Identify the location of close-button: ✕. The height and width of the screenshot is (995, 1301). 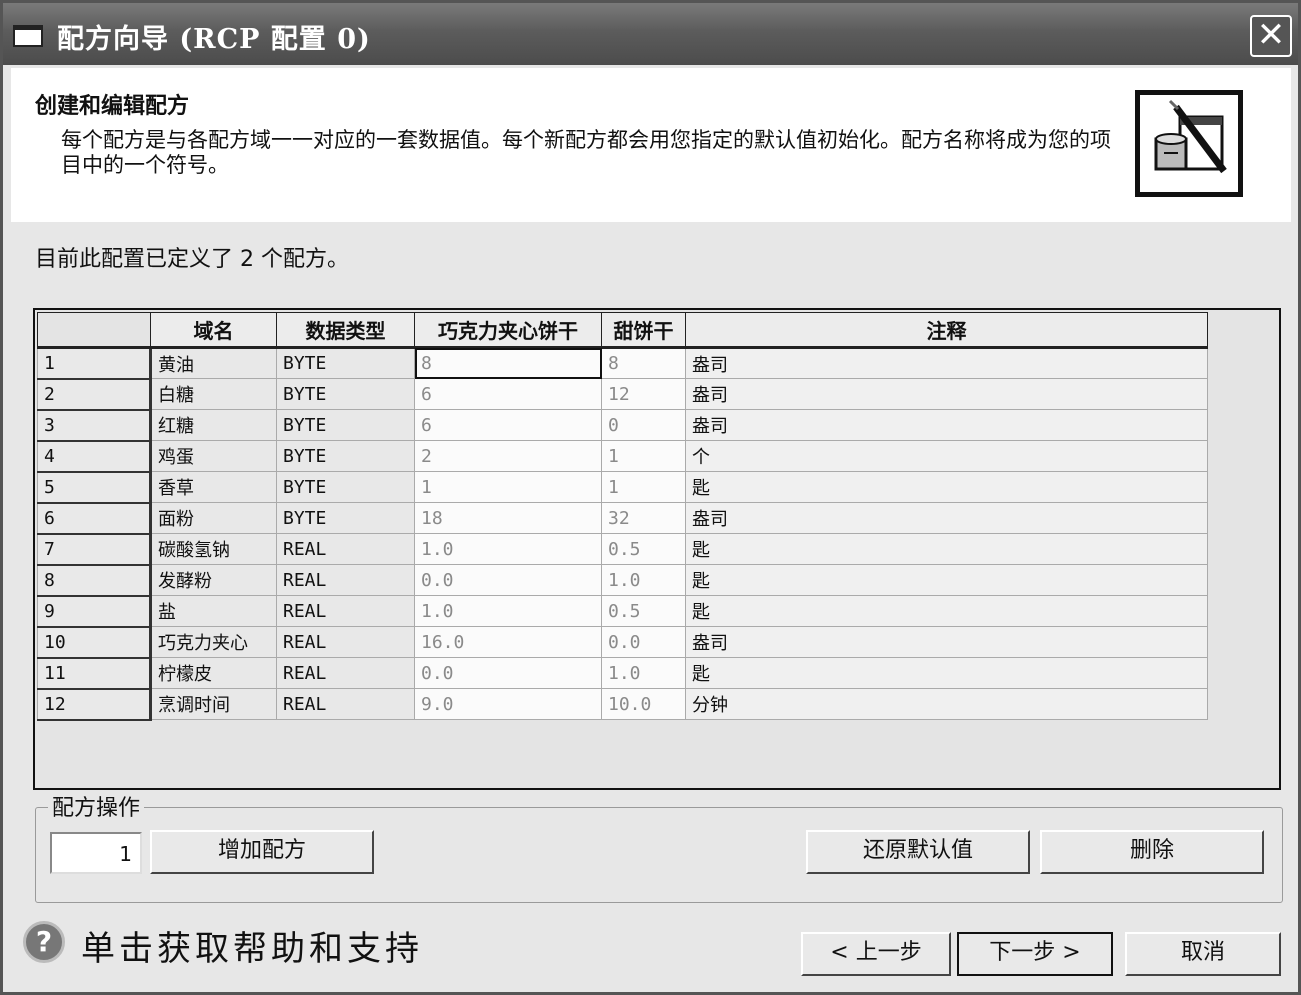
(1271, 36).